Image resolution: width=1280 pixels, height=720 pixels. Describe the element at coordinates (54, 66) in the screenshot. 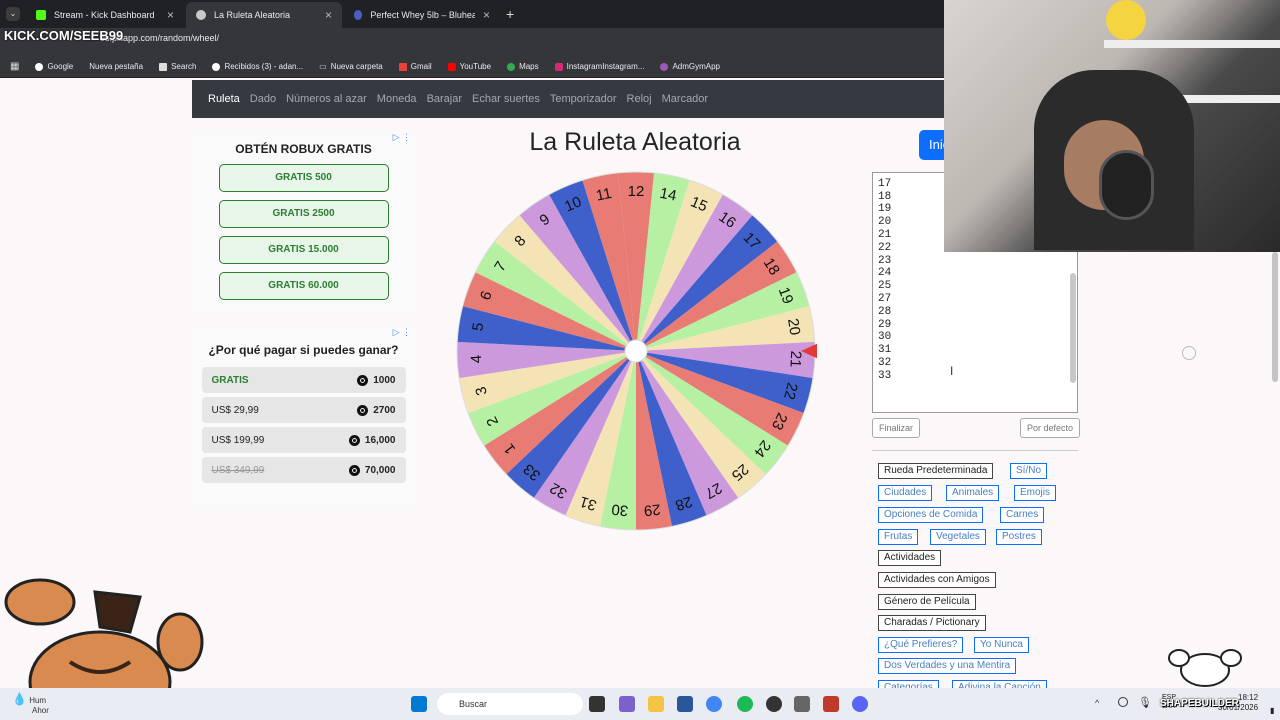

I see `bookmark-google: Google` at that location.